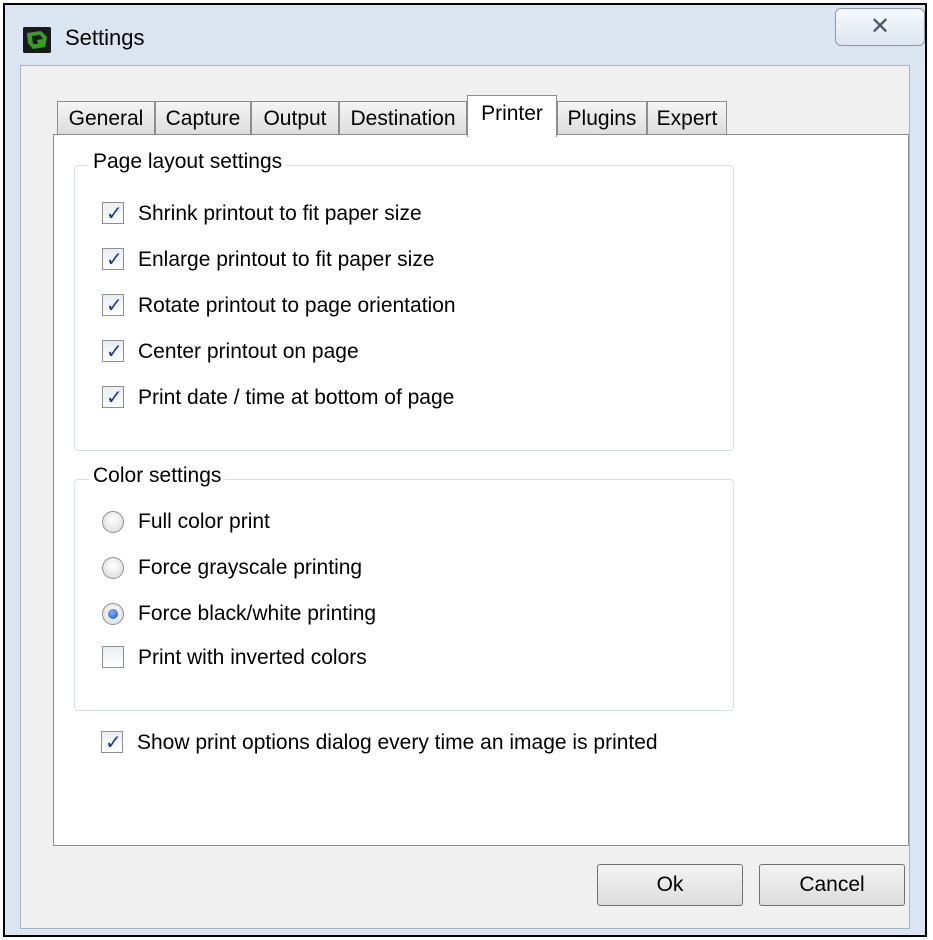 The height and width of the screenshot is (940, 933). I want to click on page-layout-title: Page layout settings, so click(188, 162).